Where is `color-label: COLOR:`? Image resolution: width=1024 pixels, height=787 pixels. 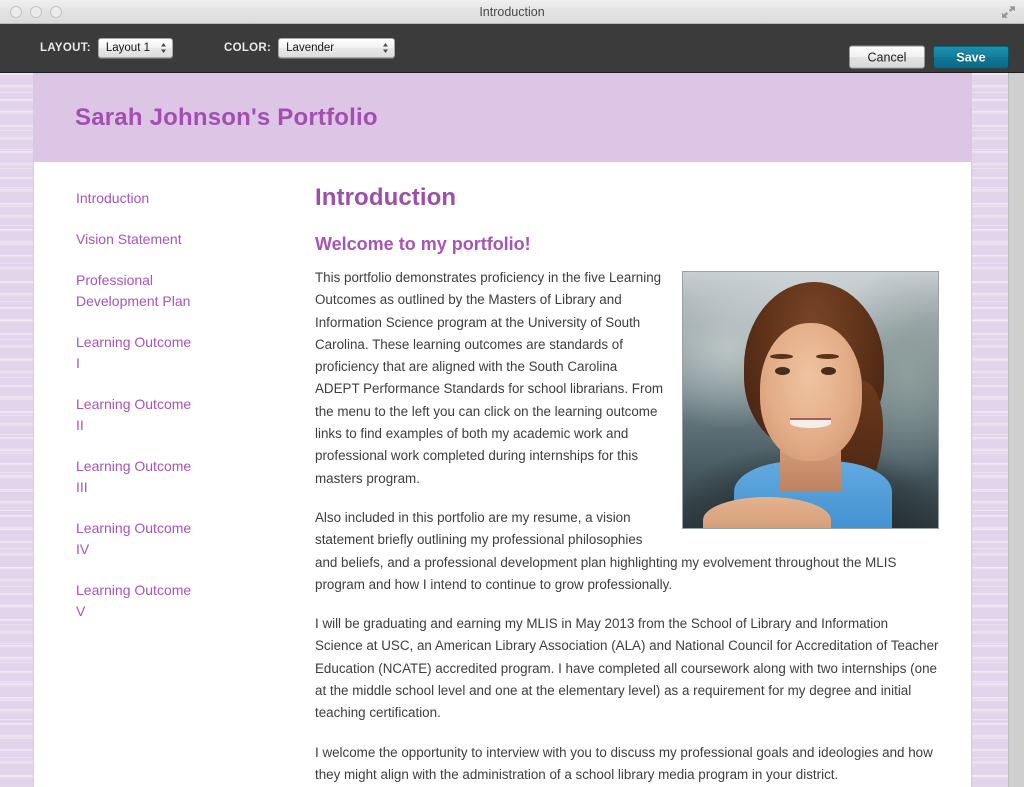 color-label: COLOR: is located at coordinates (248, 48).